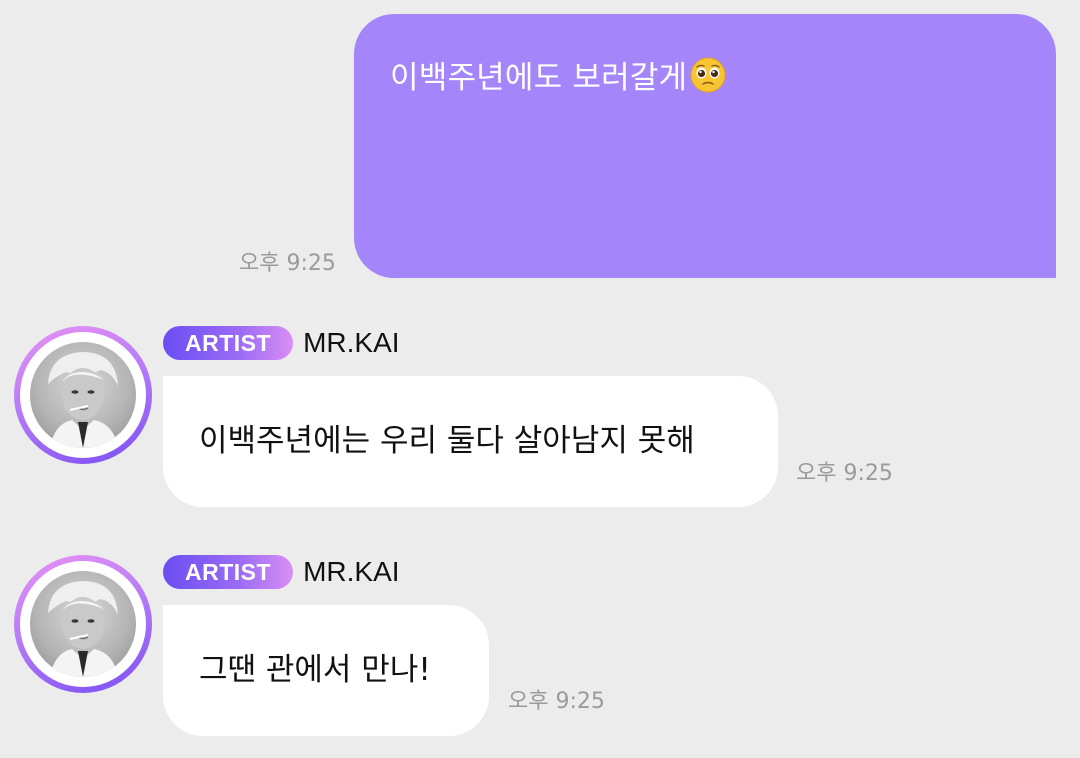 This screenshot has height=758, width=1080. What do you see at coordinates (539, 78) in the screenshot?
I see `message-text: 이백주년에도 보러갈게` at bounding box center [539, 78].